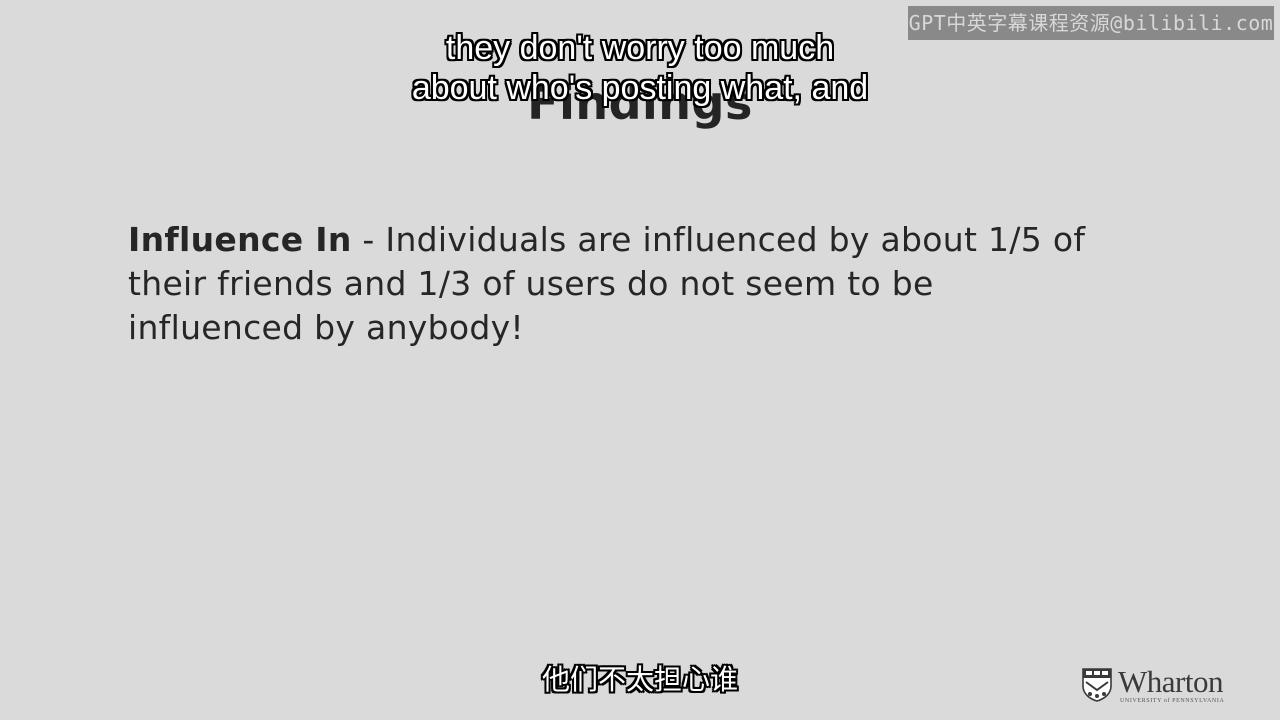  Describe the element at coordinates (640, 88) in the screenshot. I see `subtitle-line-2: about who's posting what, and` at that location.